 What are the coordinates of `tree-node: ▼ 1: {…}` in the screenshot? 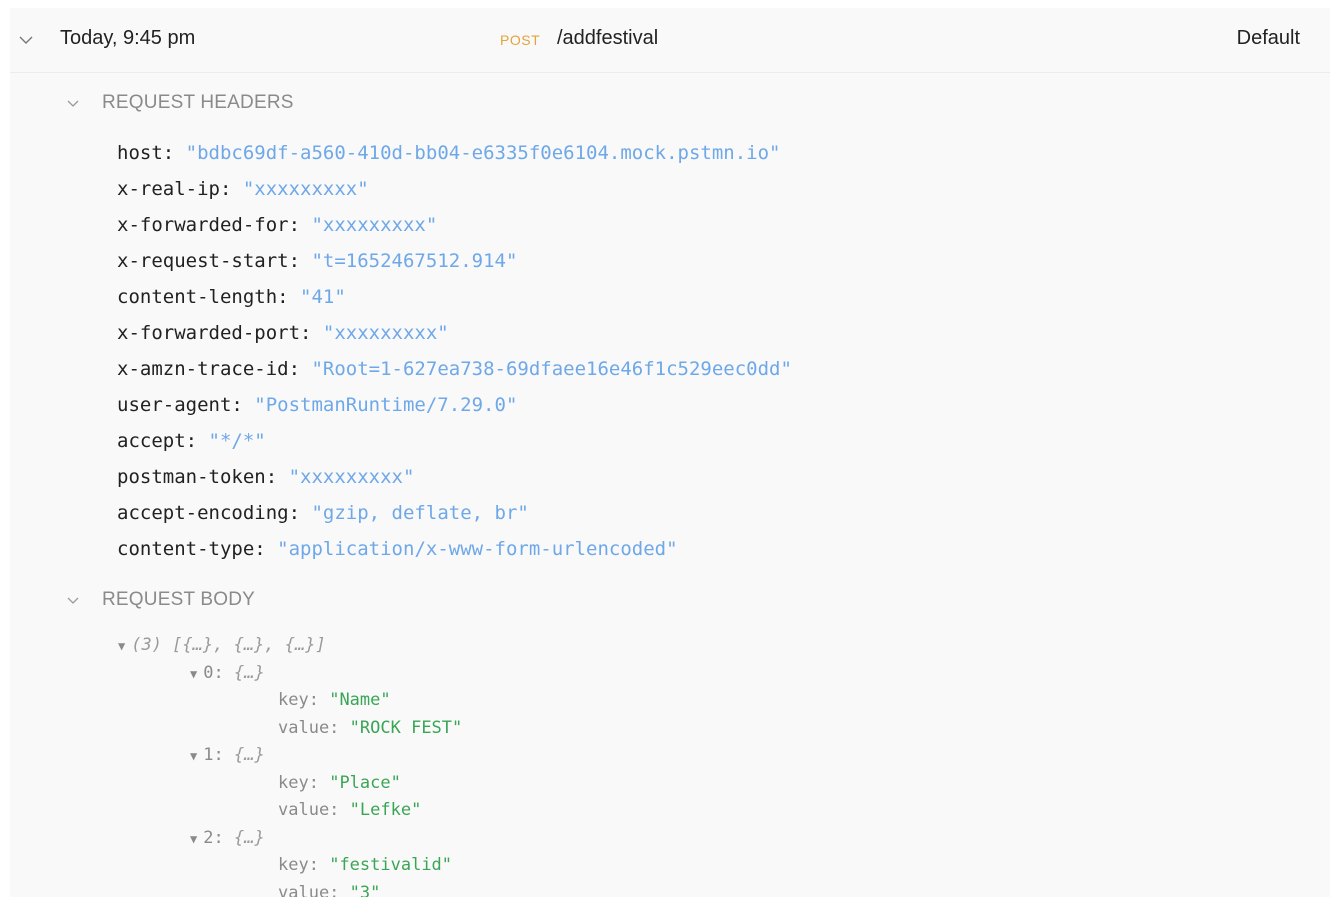 It's located at (290, 756).